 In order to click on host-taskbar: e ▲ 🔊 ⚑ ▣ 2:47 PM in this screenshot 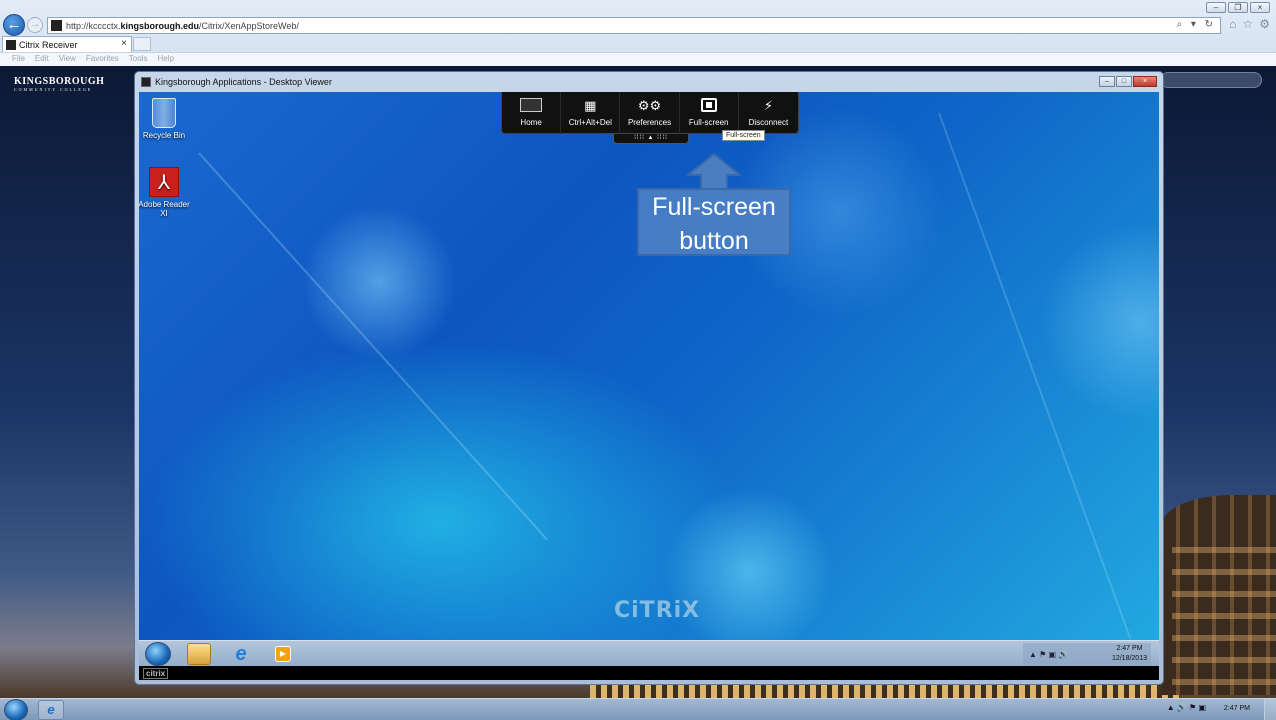, I will do `click(638, 709)`.